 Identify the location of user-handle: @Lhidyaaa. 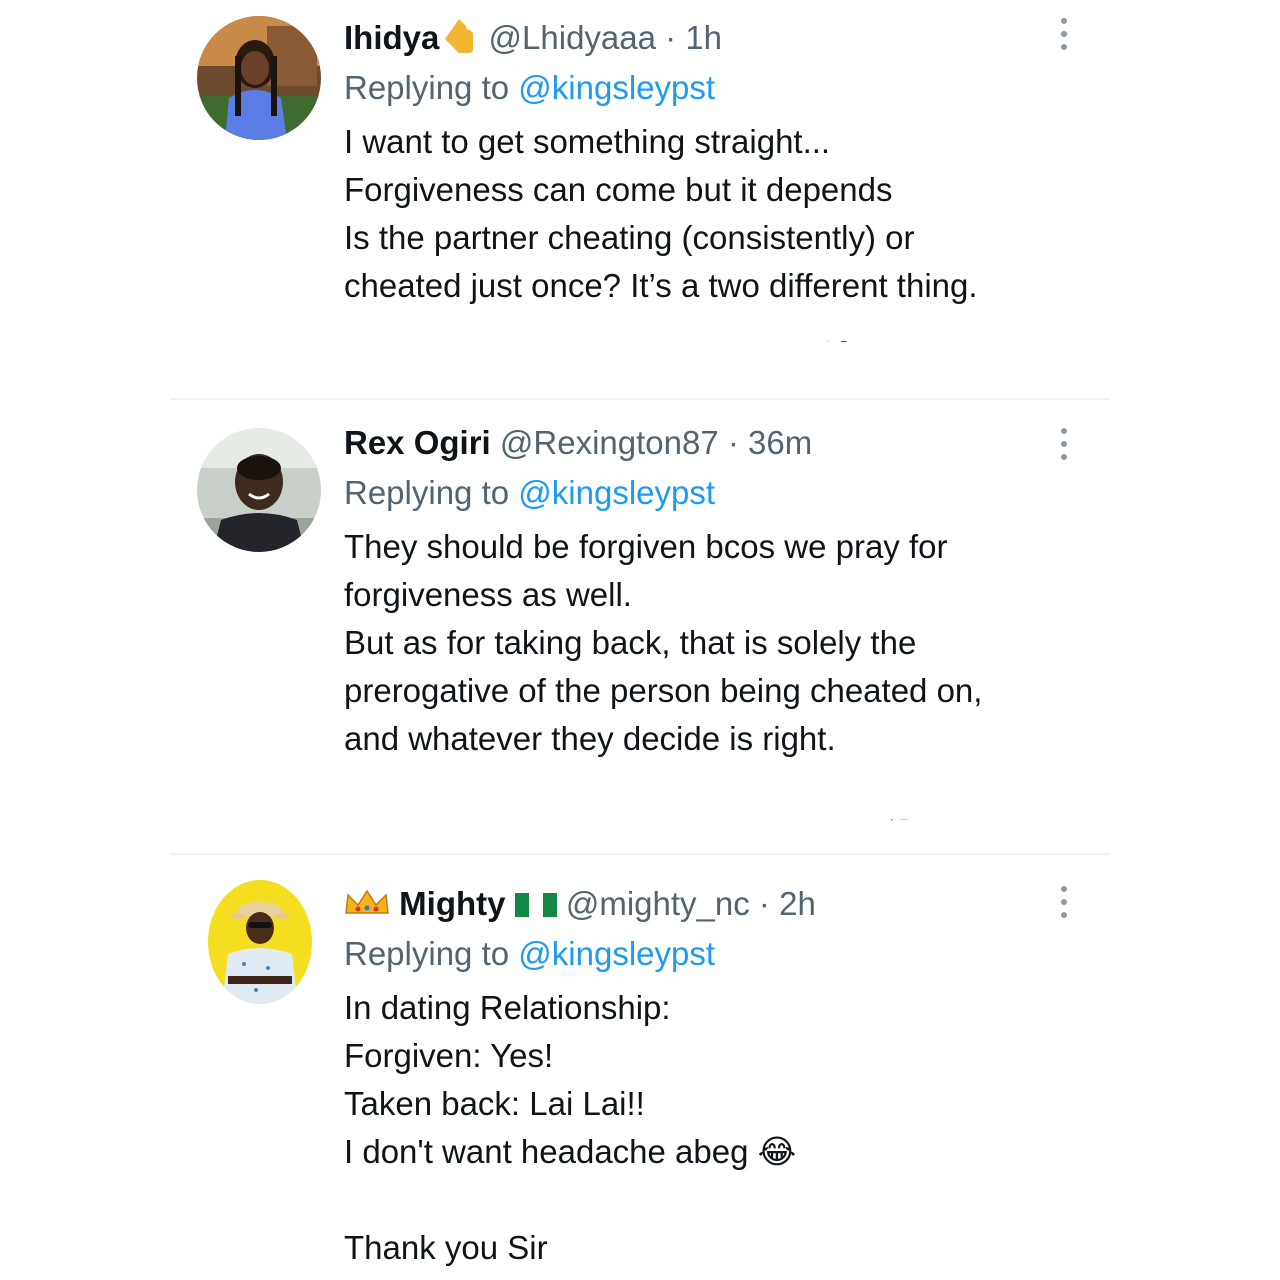
(572, 37).